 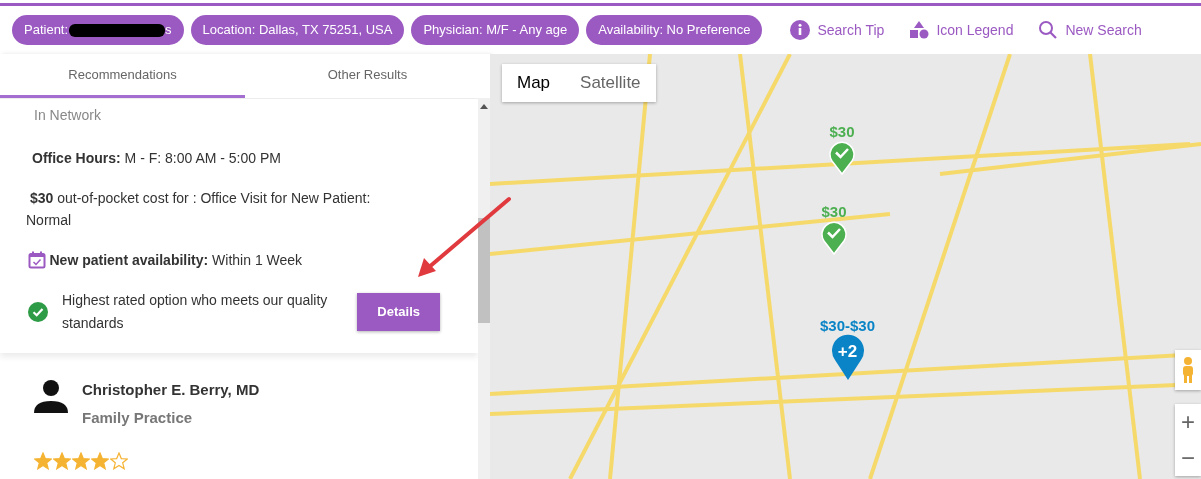 What do you see at coordinates (1188, 458) in the screenshot?
I see `zoom-out-button: −` at bounding box center [1188, 458].